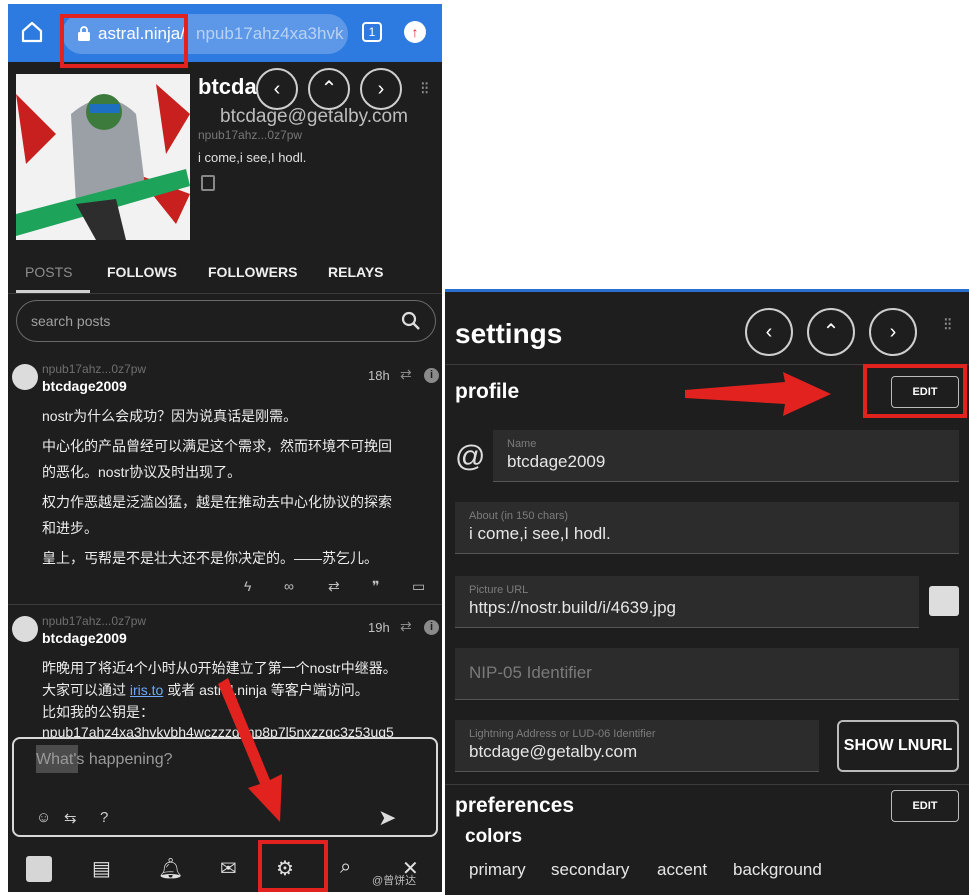  I want to click on nip05-placeholder: NIP-05 Identifier, so click(530, 672).